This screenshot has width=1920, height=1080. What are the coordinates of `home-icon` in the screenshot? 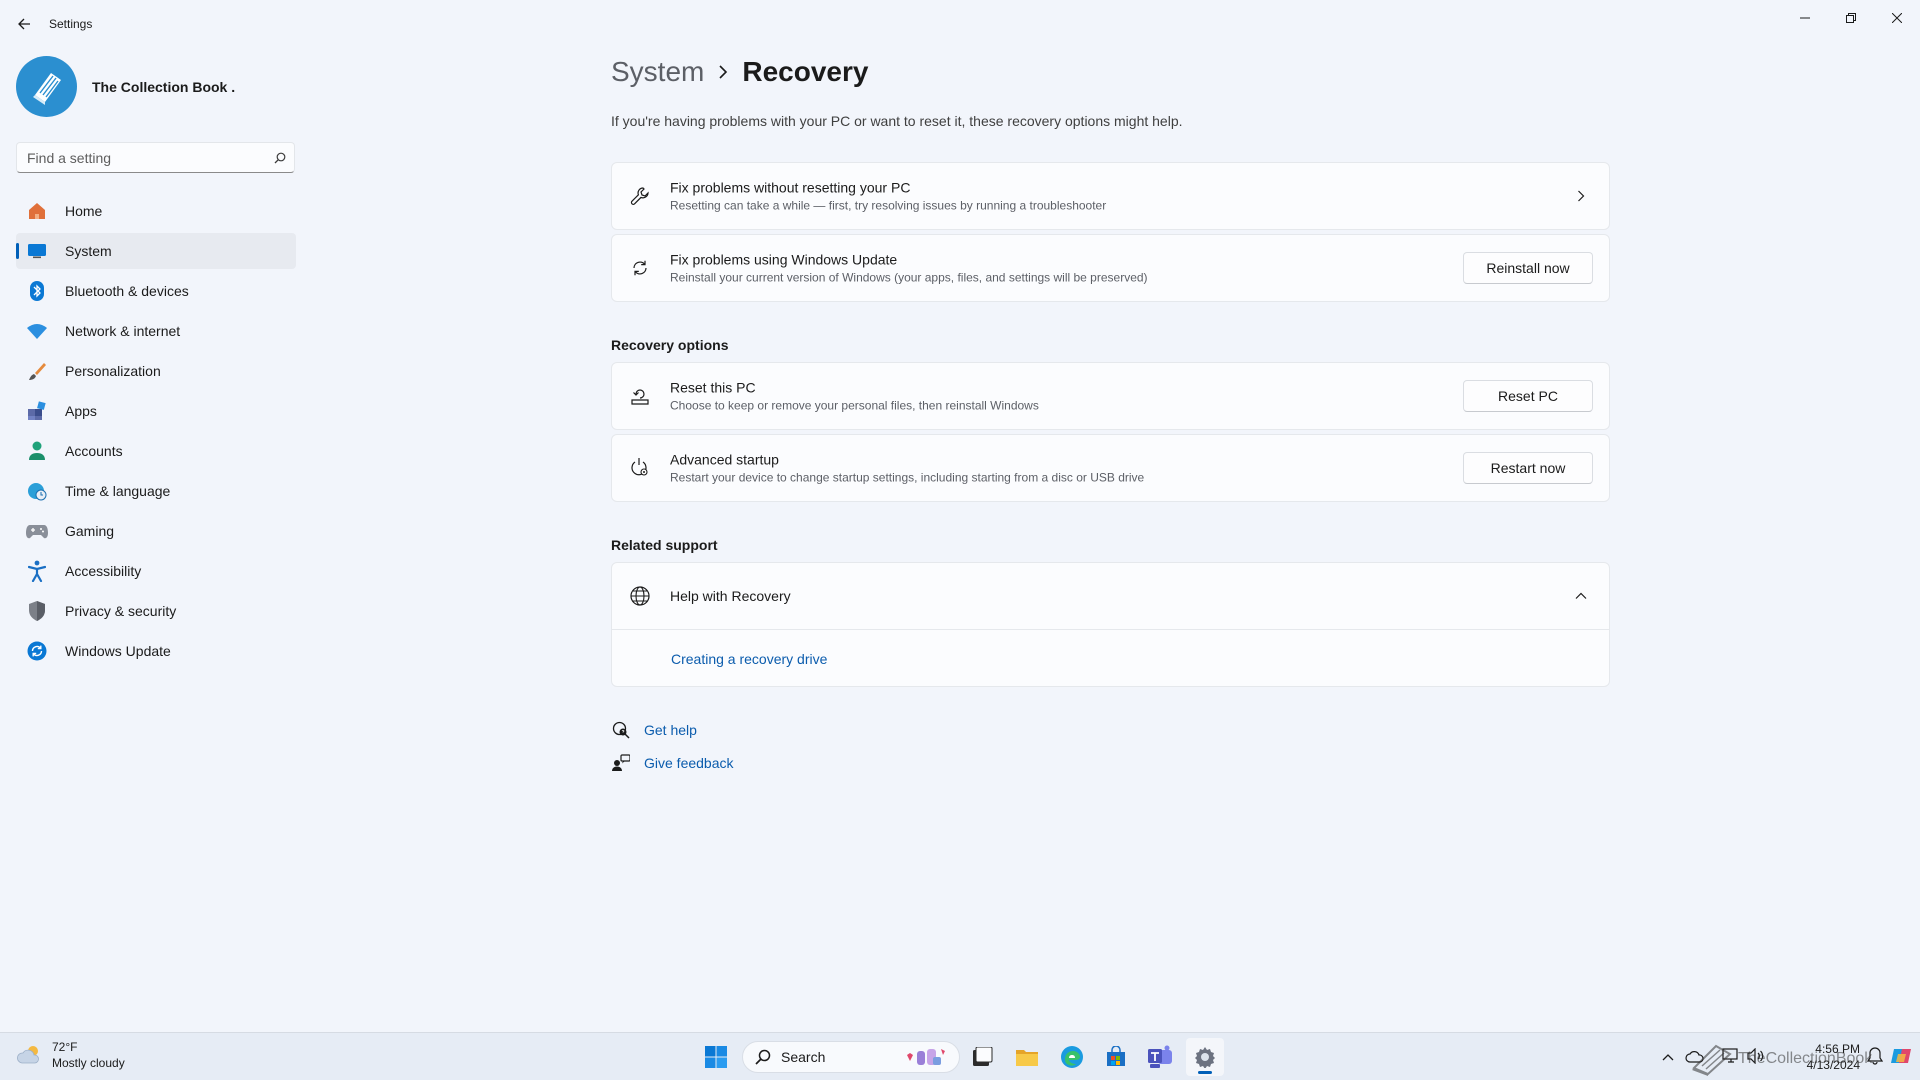 It's located at (37, 211).